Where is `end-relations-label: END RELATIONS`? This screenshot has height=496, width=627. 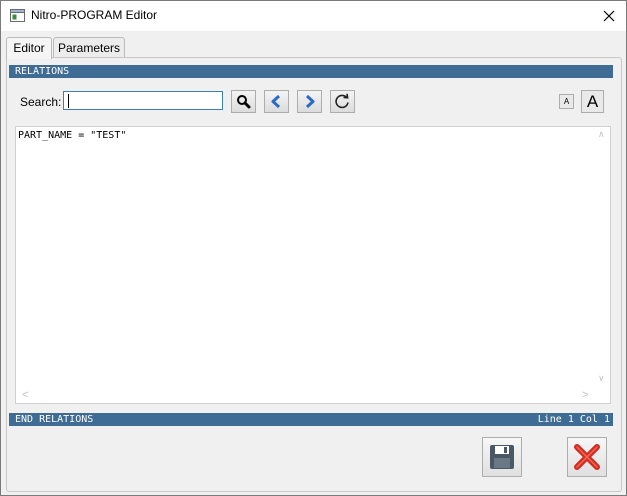
end-relations-label: END RELATIONS is located at coordinates (54, 419).